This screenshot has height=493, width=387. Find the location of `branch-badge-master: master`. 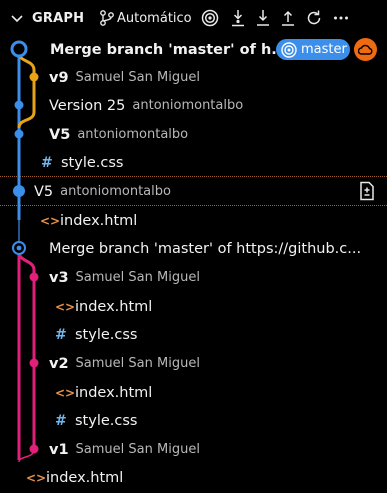

branch-badge-master: master is located at coordinates (313, 49).